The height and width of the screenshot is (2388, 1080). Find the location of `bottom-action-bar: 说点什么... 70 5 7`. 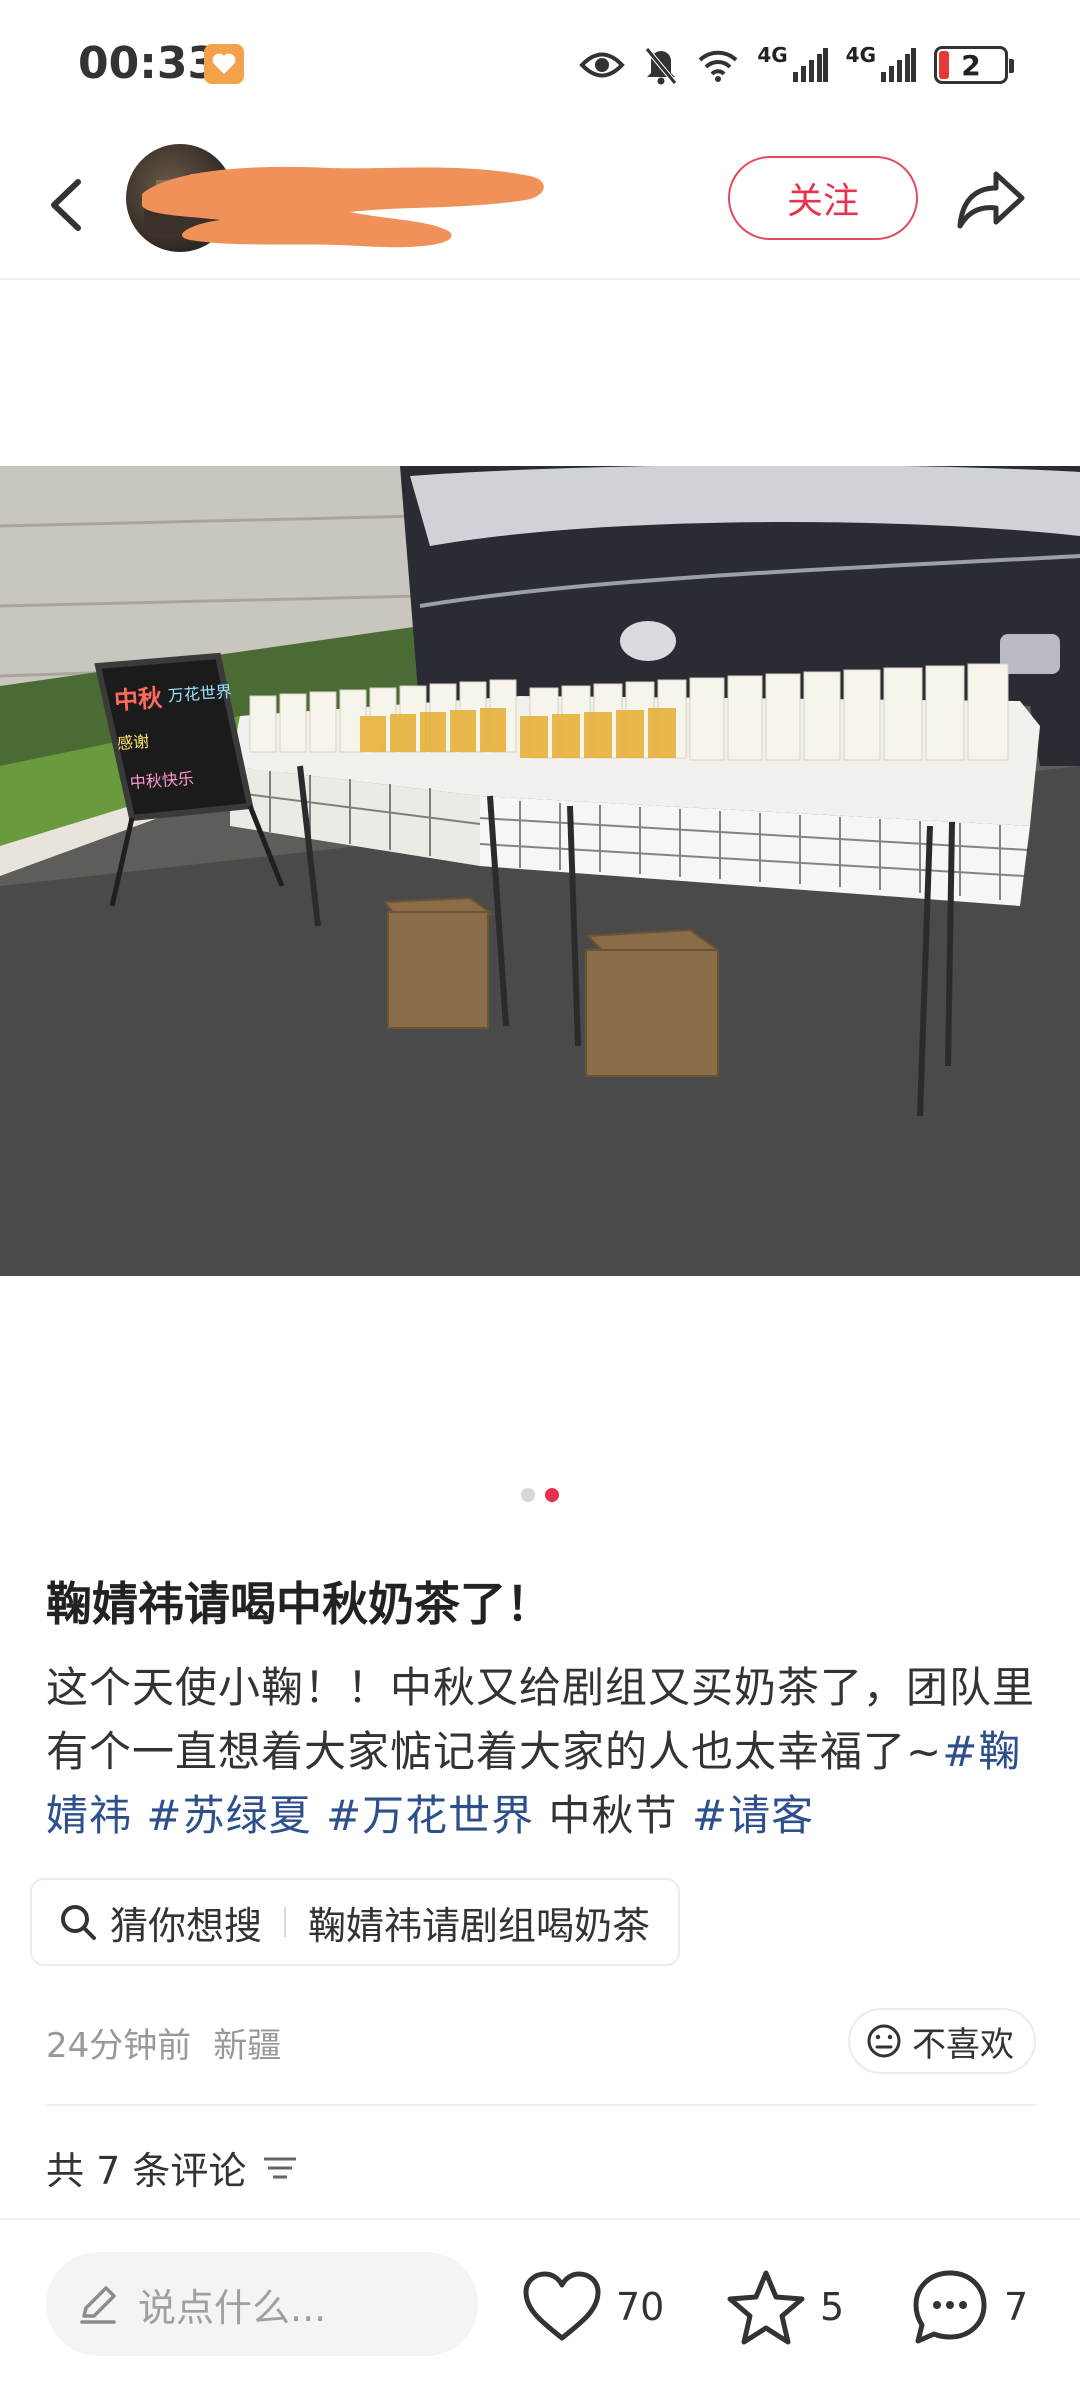

bottom-action-bar: 说点什么... 70 5 7 is located at coordinates (540, 2303).